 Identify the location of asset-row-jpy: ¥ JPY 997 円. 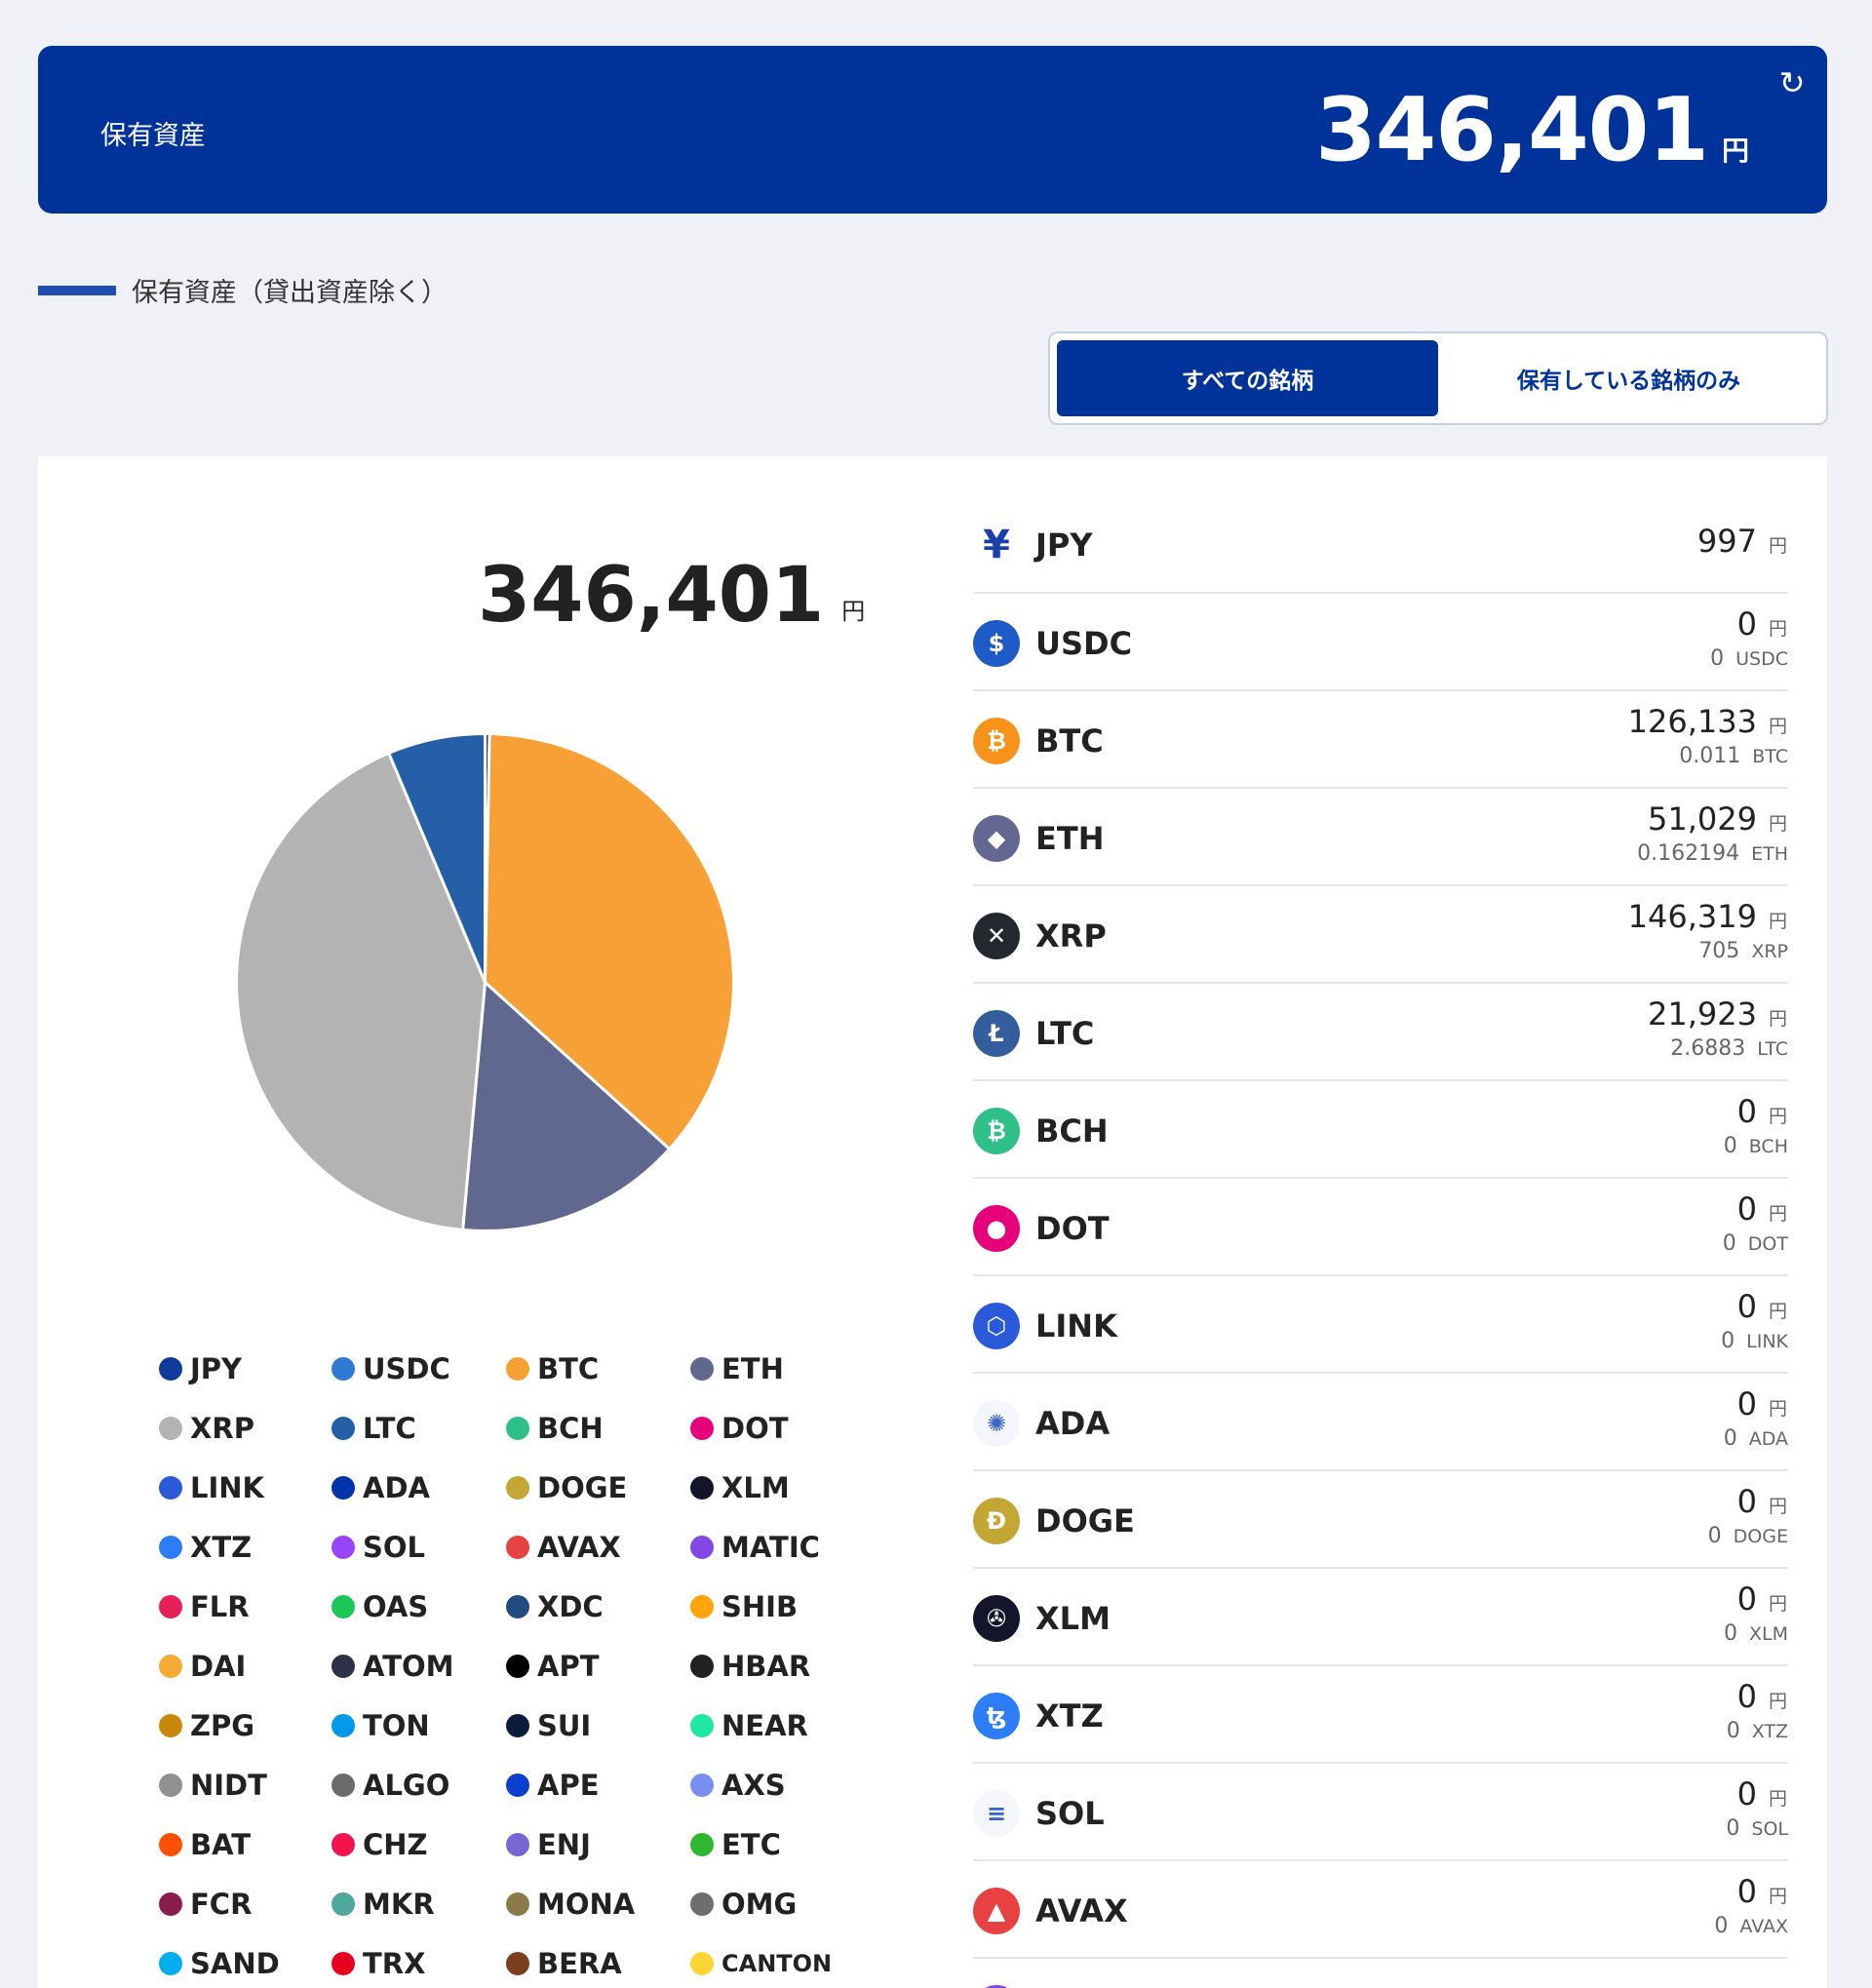
(1380, 544).